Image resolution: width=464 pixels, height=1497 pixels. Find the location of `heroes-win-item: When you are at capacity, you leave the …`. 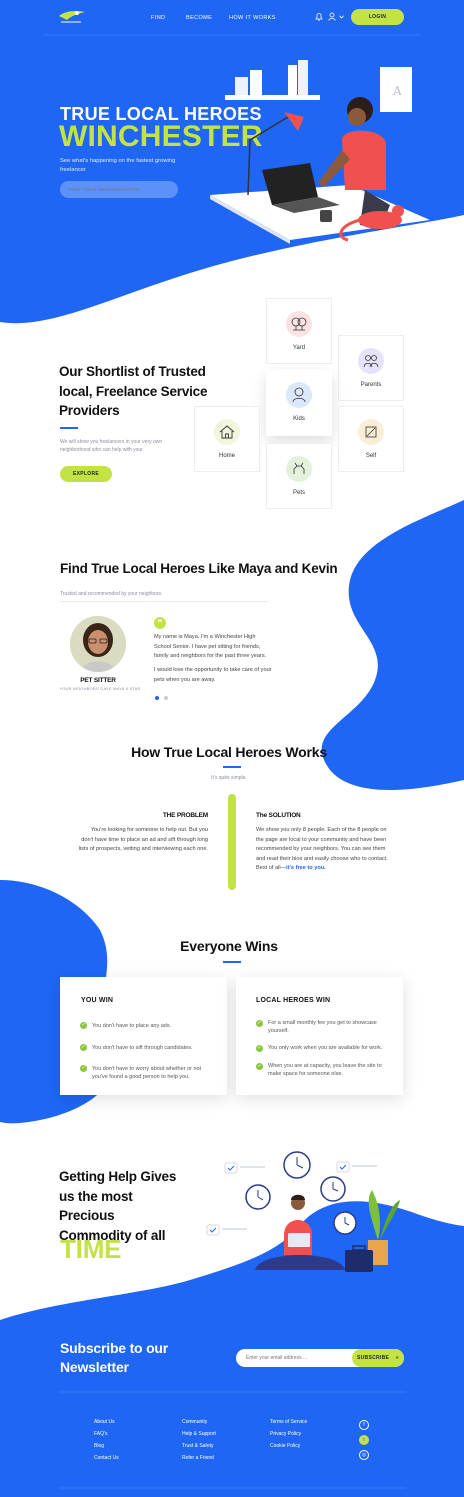

heroes-win-item: When you are at capacity, you leave the … is located at coordinates (325, 1070).